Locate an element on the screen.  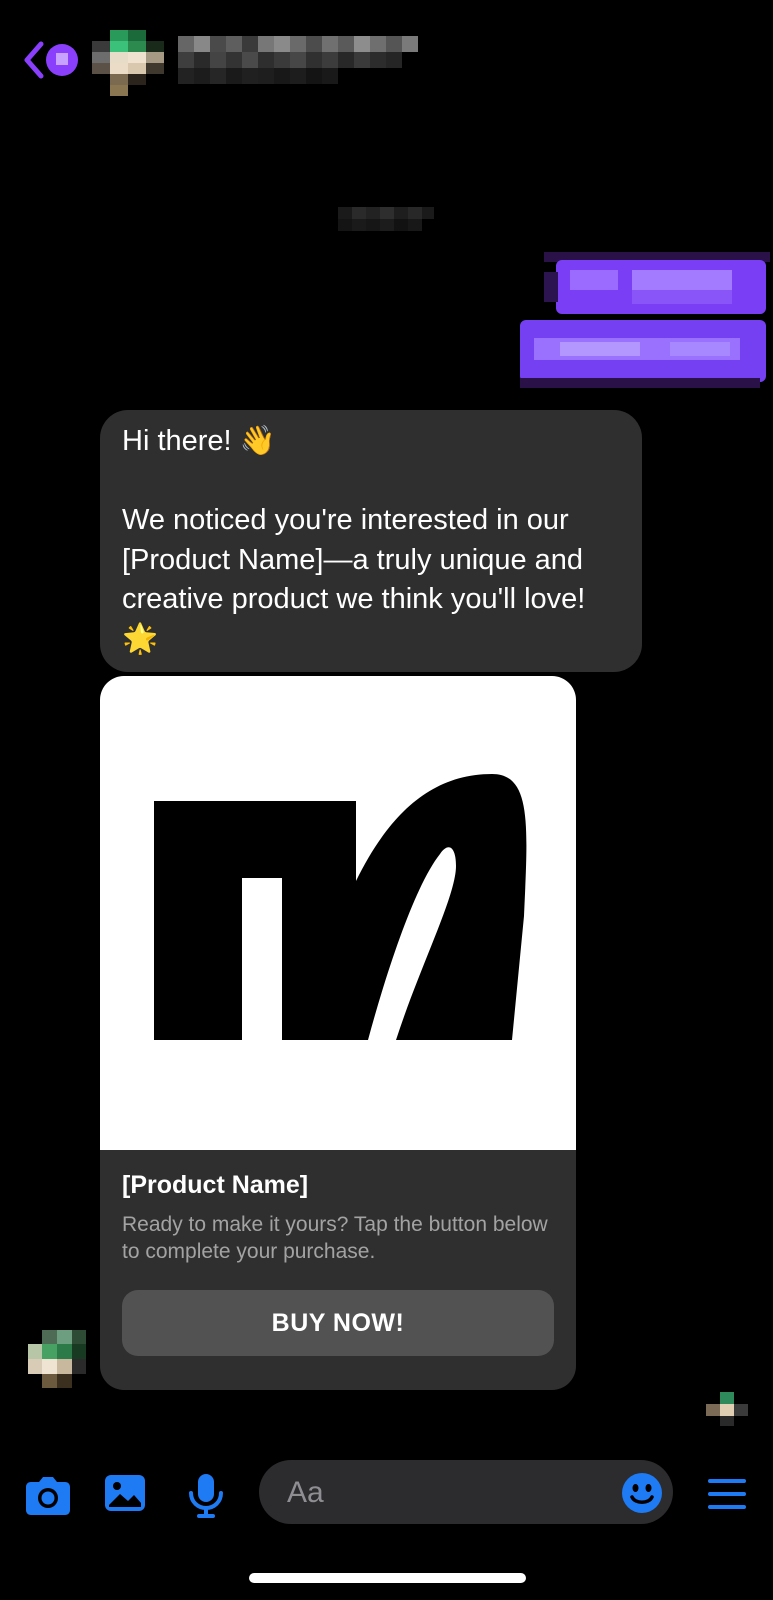
message-greeting: Hi there! 👋 is located at coordinates (199, 441).